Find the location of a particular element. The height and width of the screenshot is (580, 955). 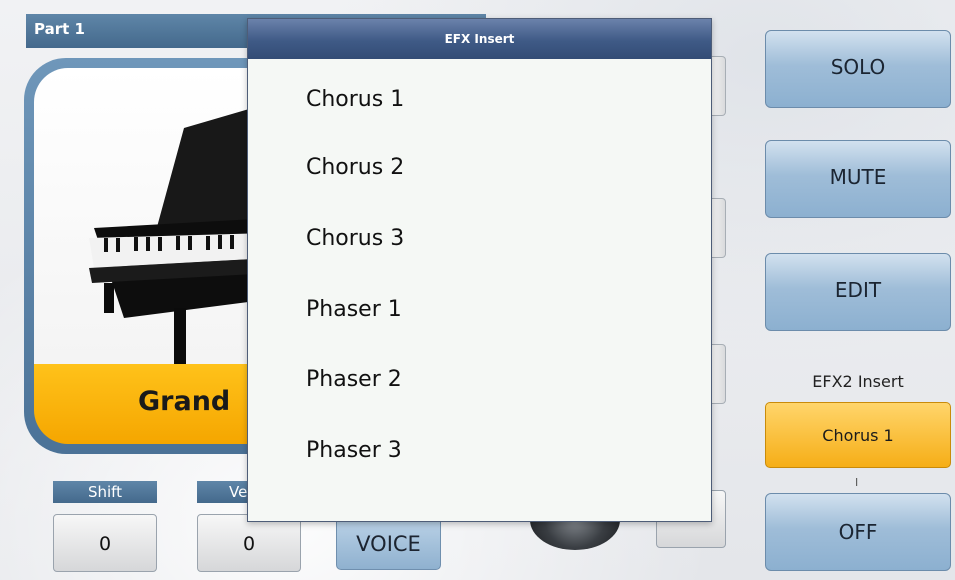

shift-value-button: 0 is located at coordinates (105, 543).